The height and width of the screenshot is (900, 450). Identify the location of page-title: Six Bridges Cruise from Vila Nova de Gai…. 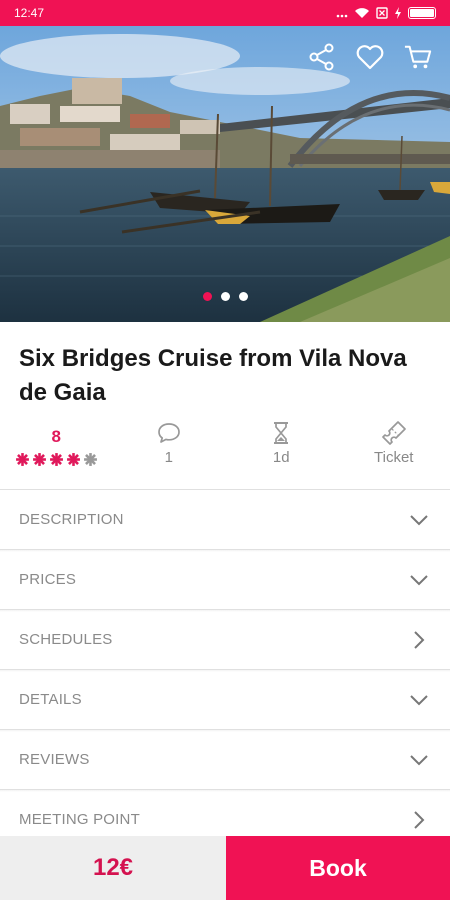
(213, 375).